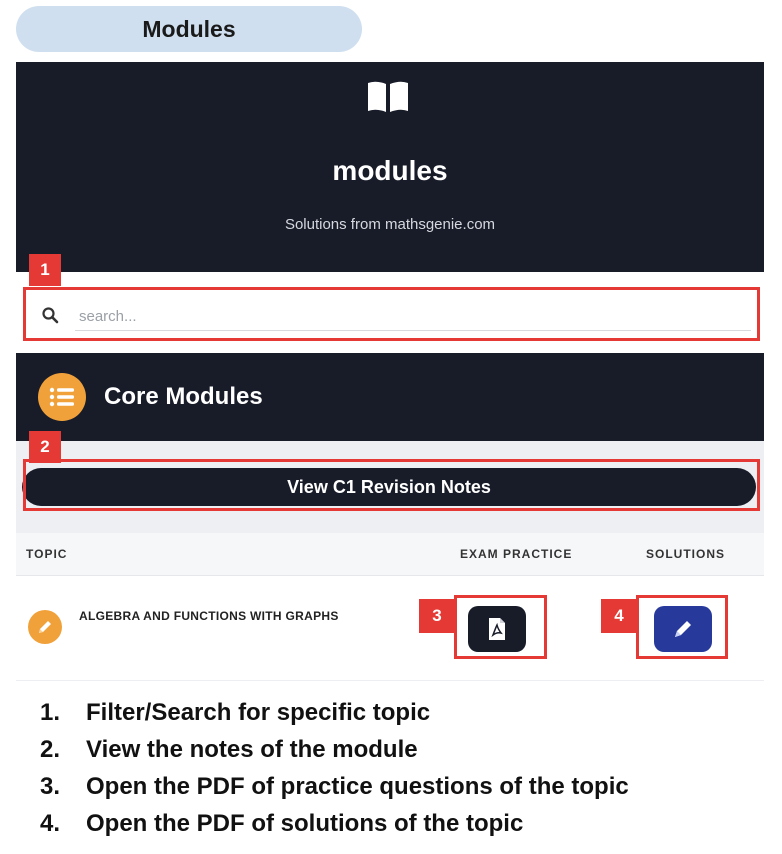  I want to click on list-icon, so click(62, 397).